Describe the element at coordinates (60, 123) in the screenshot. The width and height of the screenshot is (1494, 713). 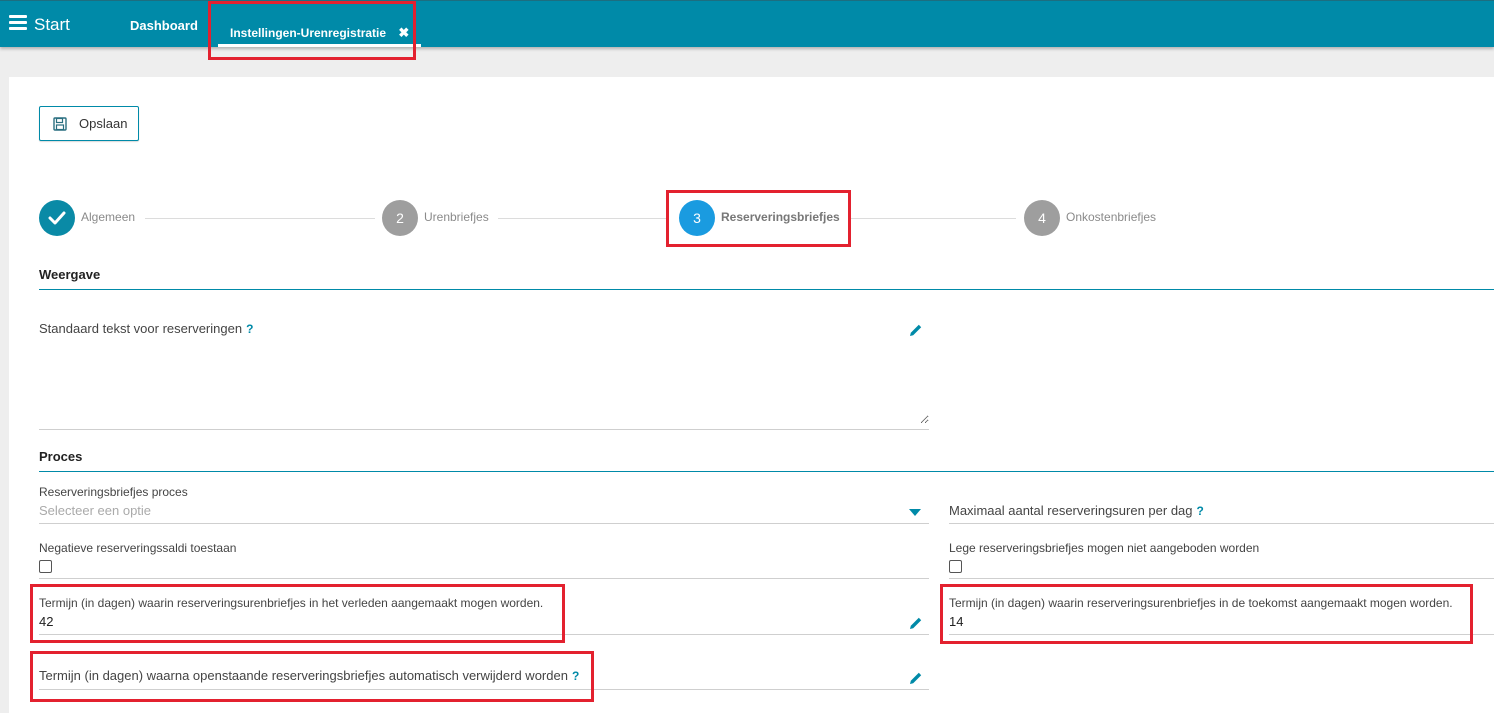
I see `floppy-disk-icon` at that location.